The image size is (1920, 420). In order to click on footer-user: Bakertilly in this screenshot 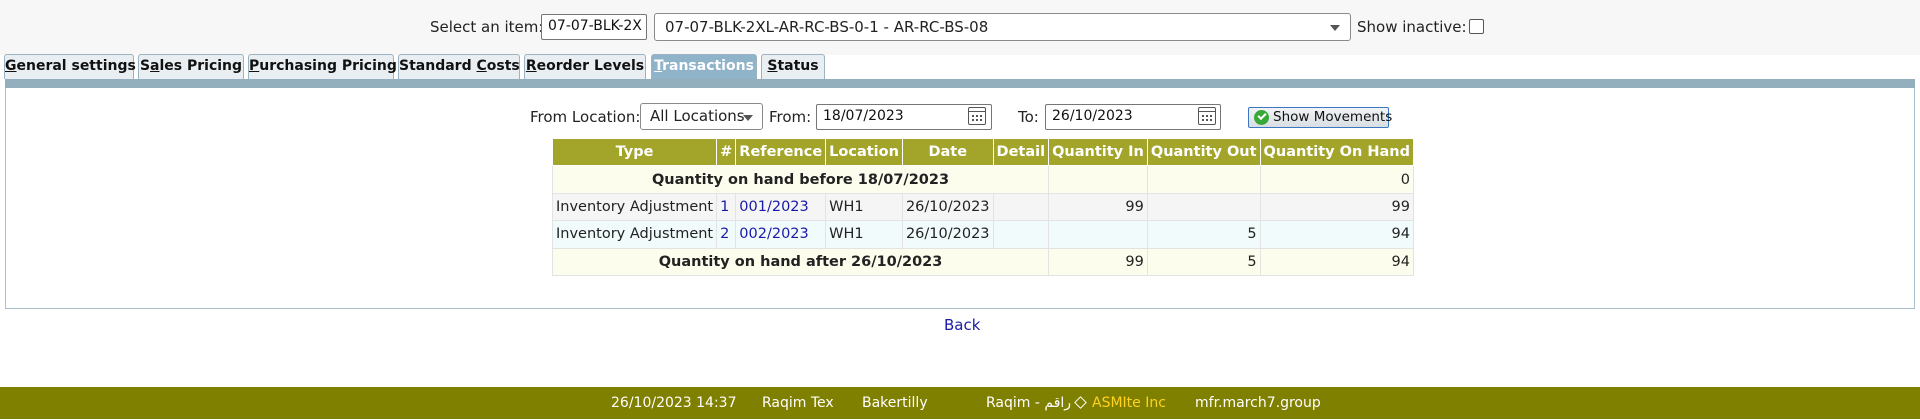, I will do `click(895, 403)`.